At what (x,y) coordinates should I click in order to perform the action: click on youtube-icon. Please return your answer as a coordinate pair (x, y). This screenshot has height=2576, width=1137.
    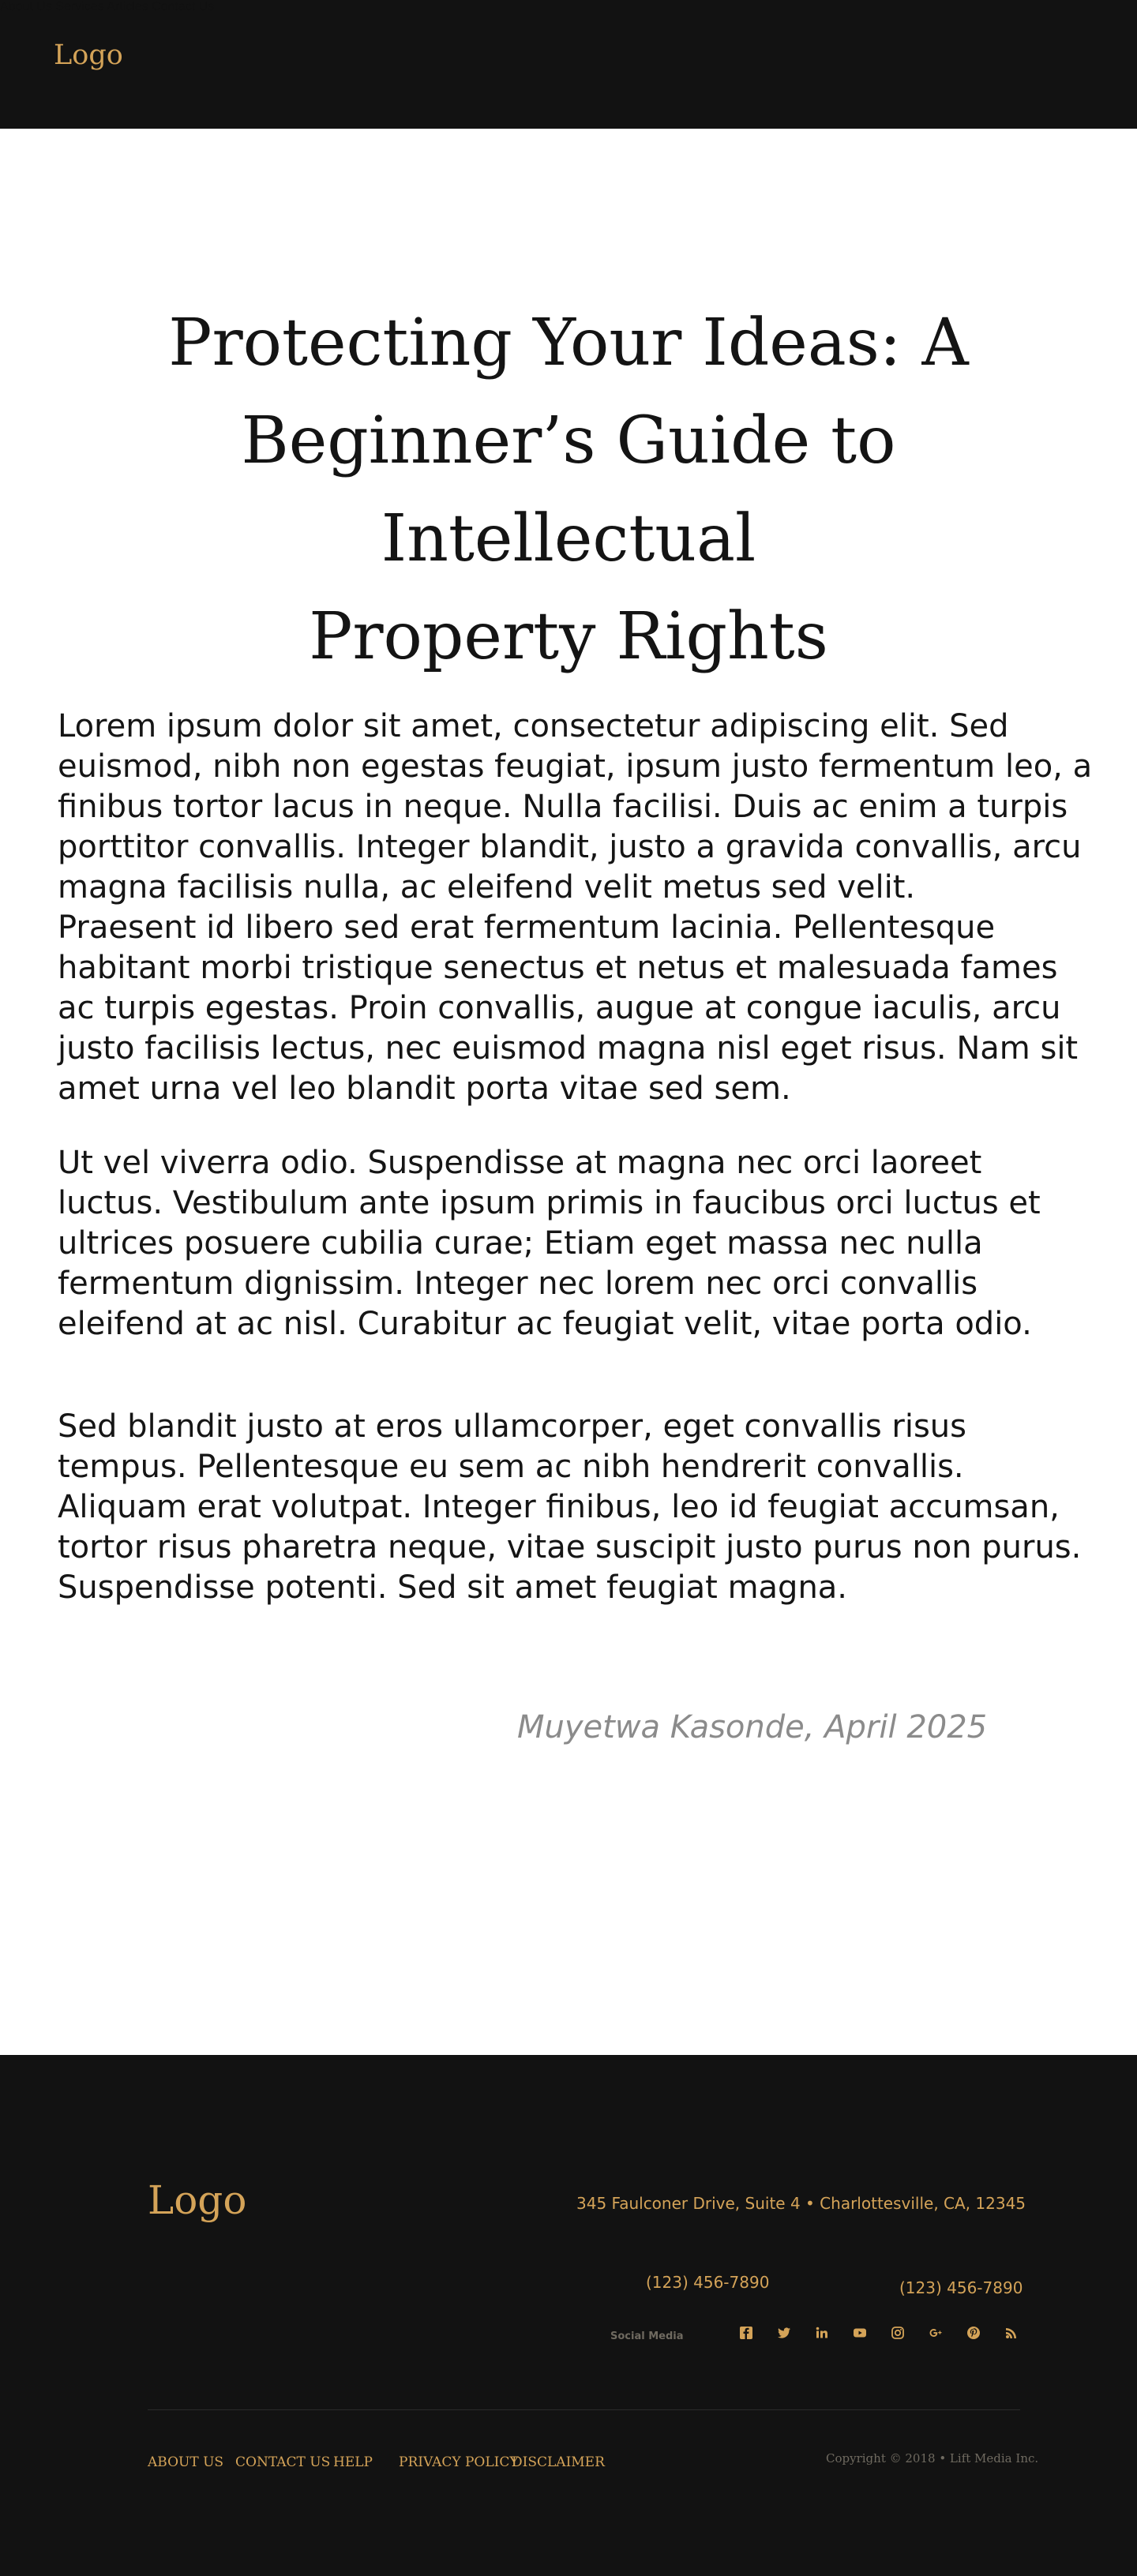
    Looking at the image, I should click on (860, 2333).